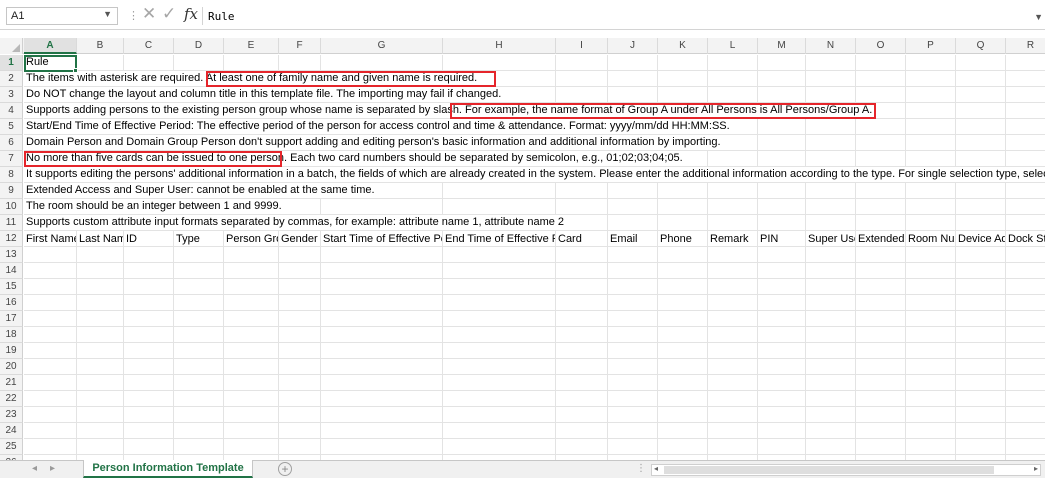 The height and width of the screenshot is (478, 1045). I want to click on row-header-20: 20, so click(11, 367).